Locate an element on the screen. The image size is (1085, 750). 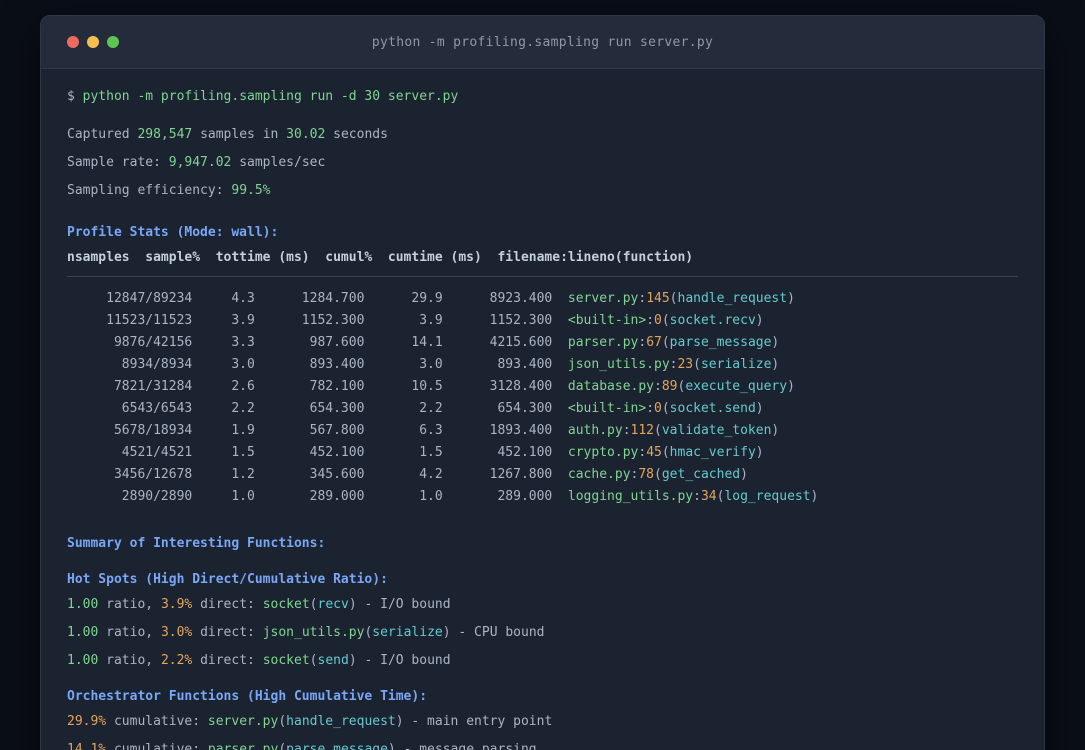
text-segment: 67 is located at coordinates (654, 342).